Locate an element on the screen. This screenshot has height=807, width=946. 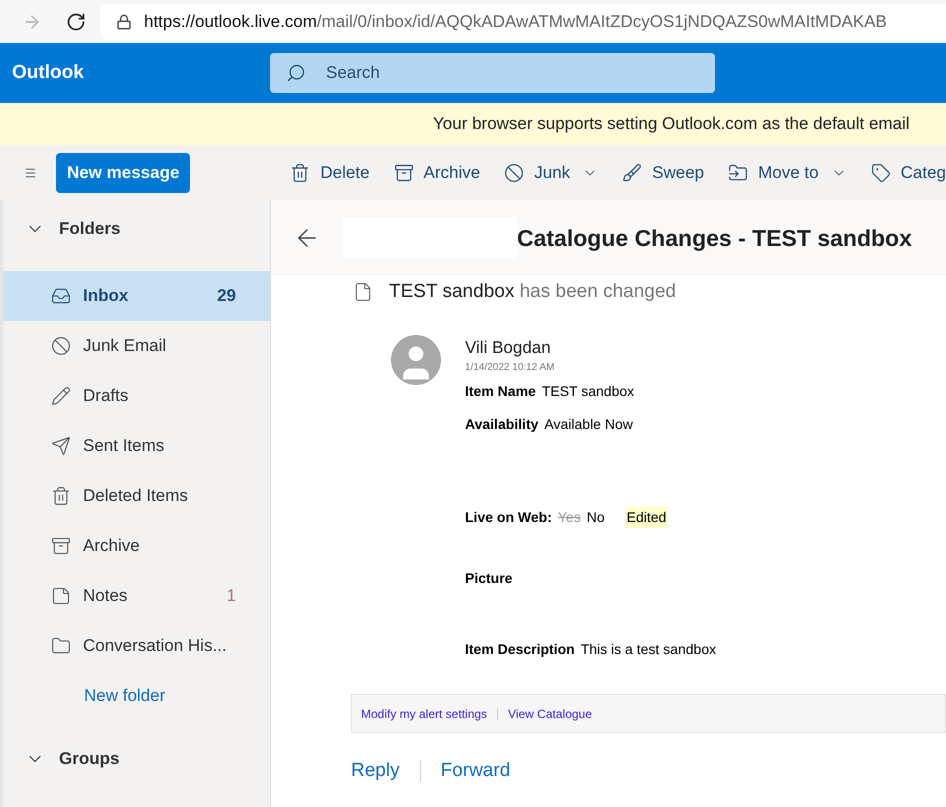
banner-text: Your browser supports setting Outlook.com as the default email is located at coordinates (671, 124).